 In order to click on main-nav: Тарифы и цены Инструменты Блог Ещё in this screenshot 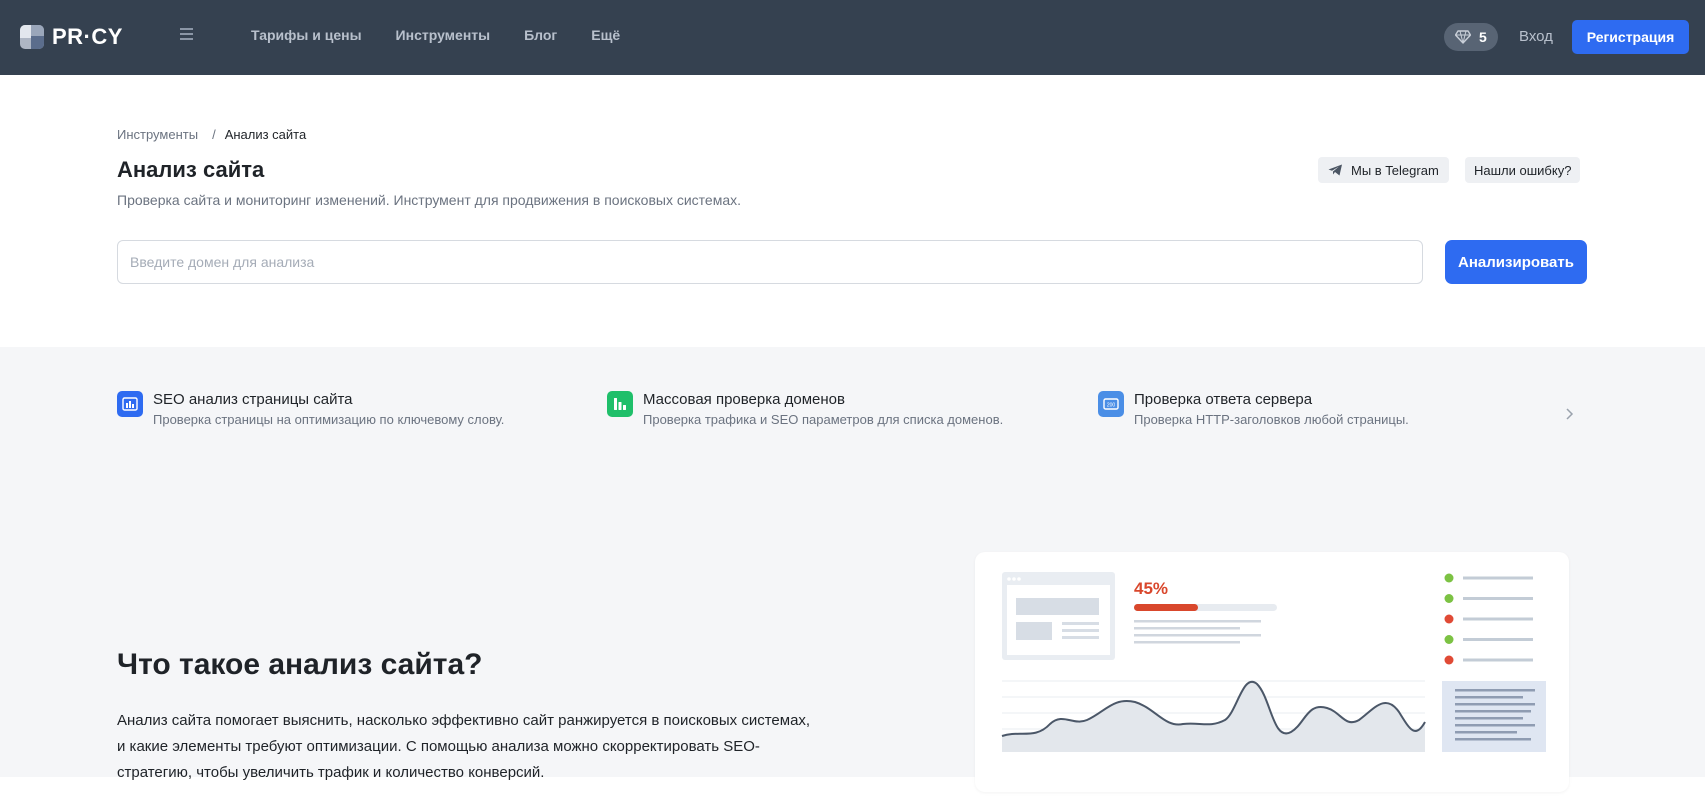, I will do `click(452, 35)`.